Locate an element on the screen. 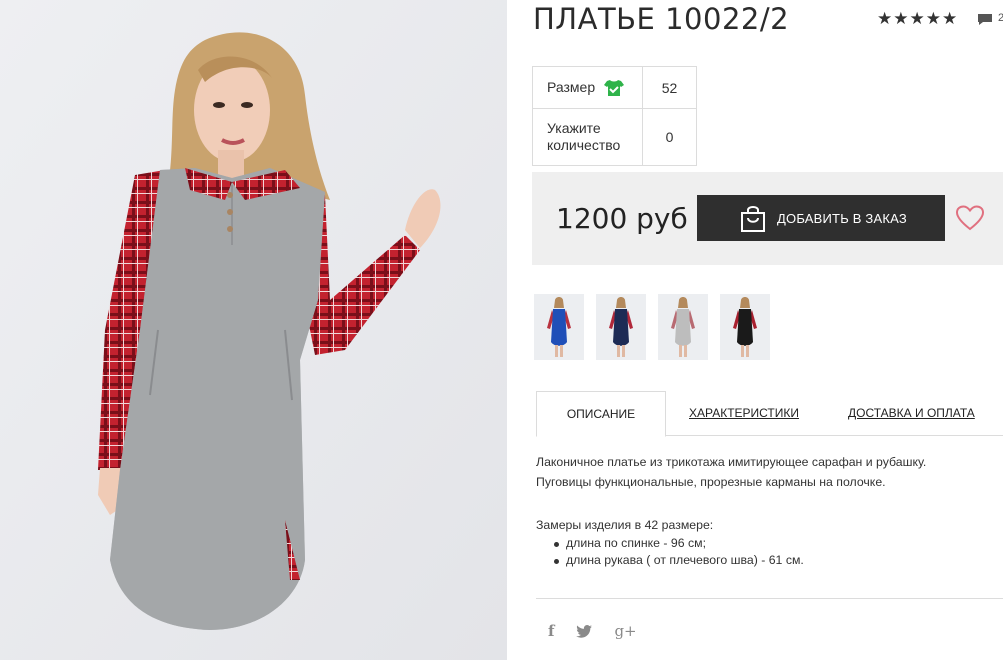  product-title: ПЛАТЬЕ 10022/2 is located at coordinates (661, 19).